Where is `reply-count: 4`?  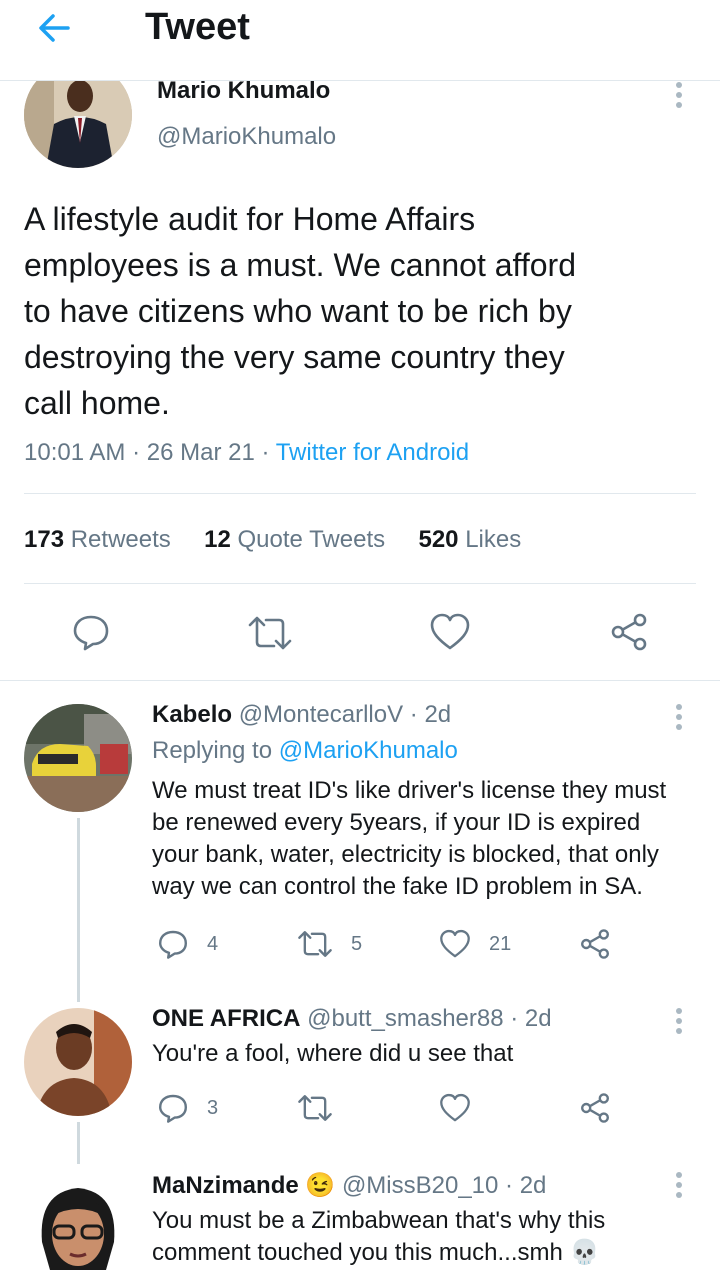 reply-count: 4 is located at coordinates (213, 943).